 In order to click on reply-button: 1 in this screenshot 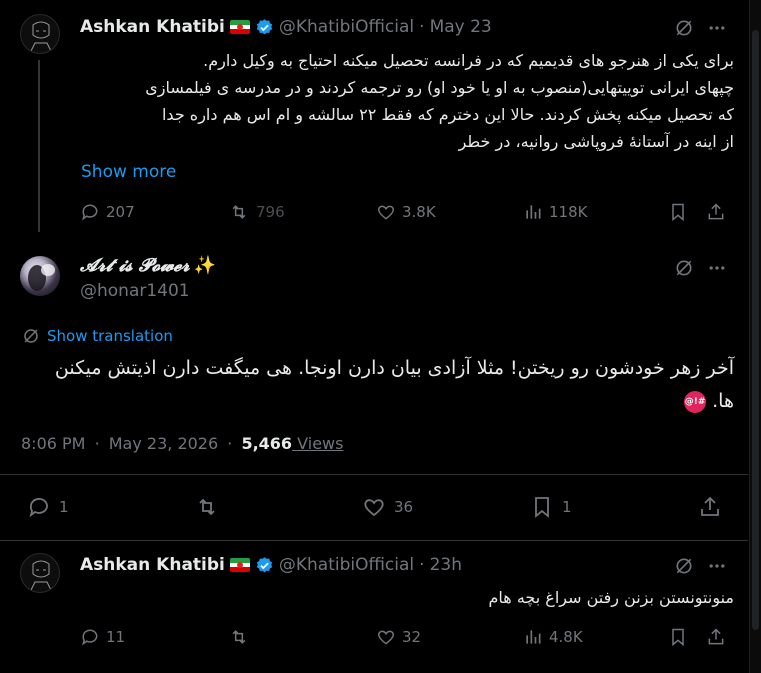, I will do `click(48, 507)`.